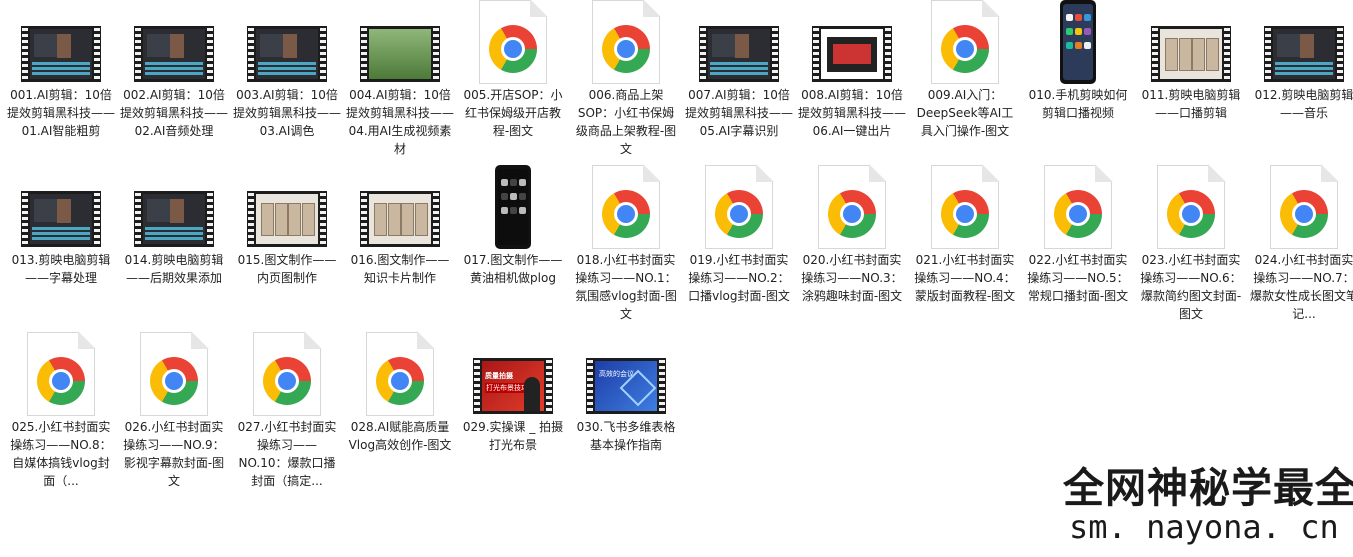 The image size is (1353, 557). I want to click on file-name-label: 029.实操课 _ 拍摄打光布景, so click(513, 436).